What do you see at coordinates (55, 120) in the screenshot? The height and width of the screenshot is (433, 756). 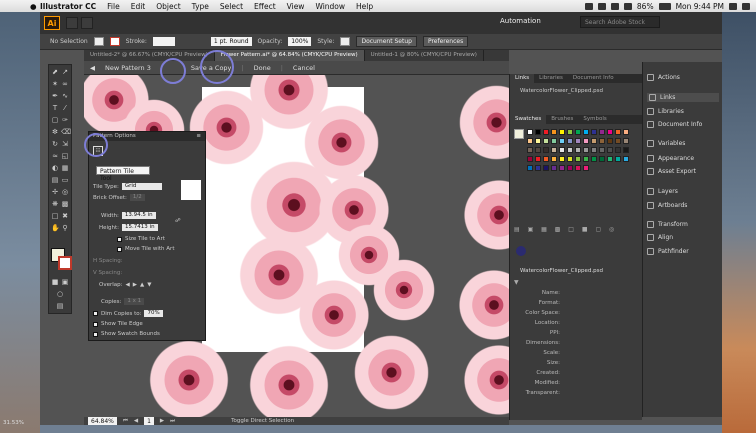 I see `rectangle-tool-icon: ▢` at bounding box center [55, 120].